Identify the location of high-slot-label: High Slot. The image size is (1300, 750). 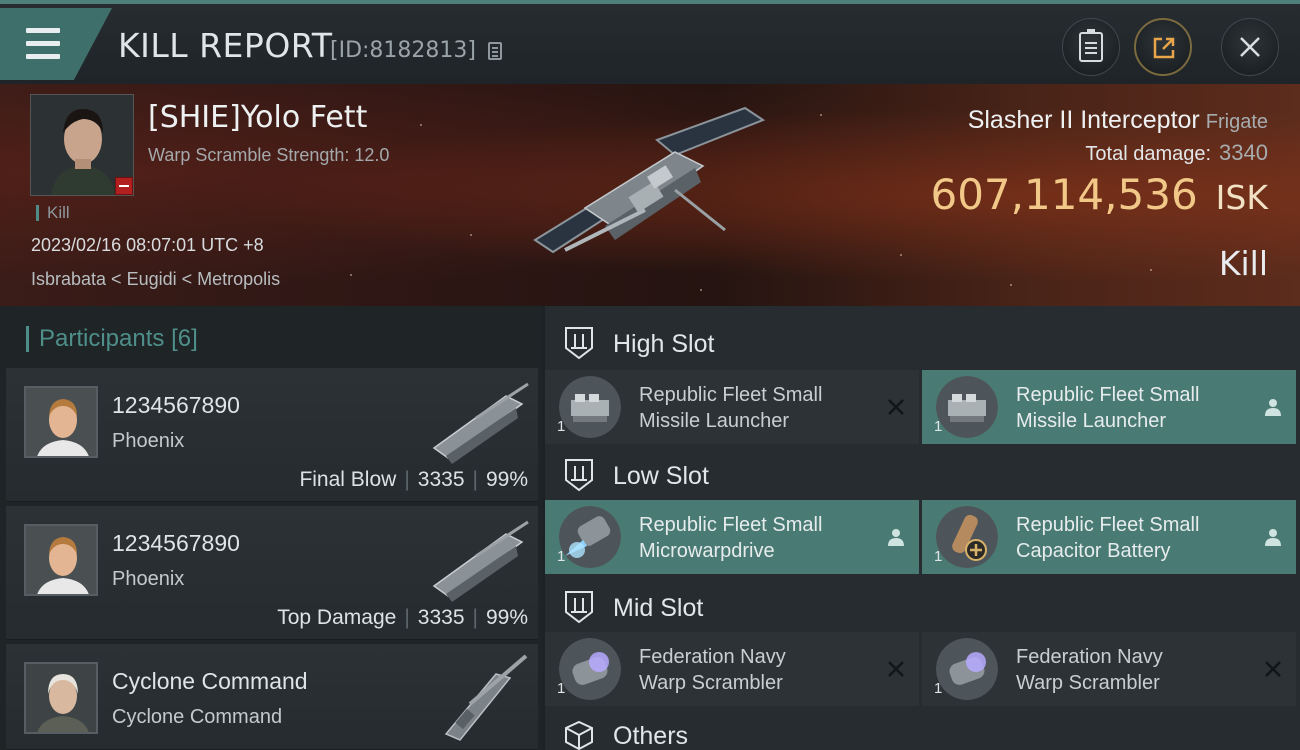
(664, 344).